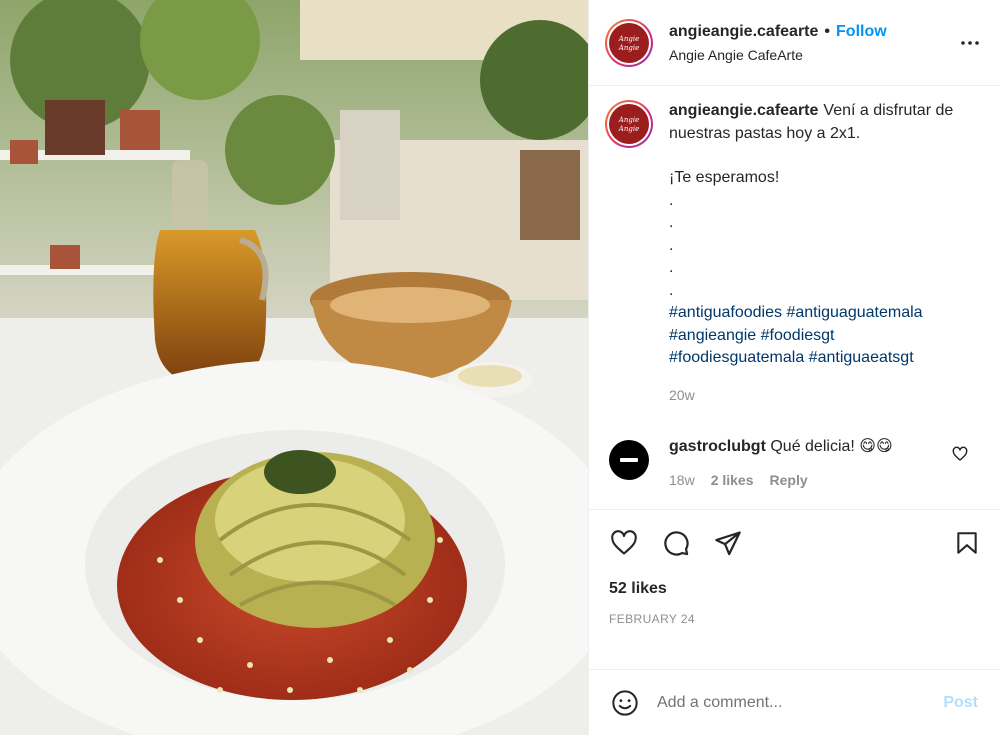 The width and height of the screenshot is (1000, 735). Describe the element at coordinates (812, 55) in the screenshot. I see `location-label: Angie Angie CafeArte` at that location.